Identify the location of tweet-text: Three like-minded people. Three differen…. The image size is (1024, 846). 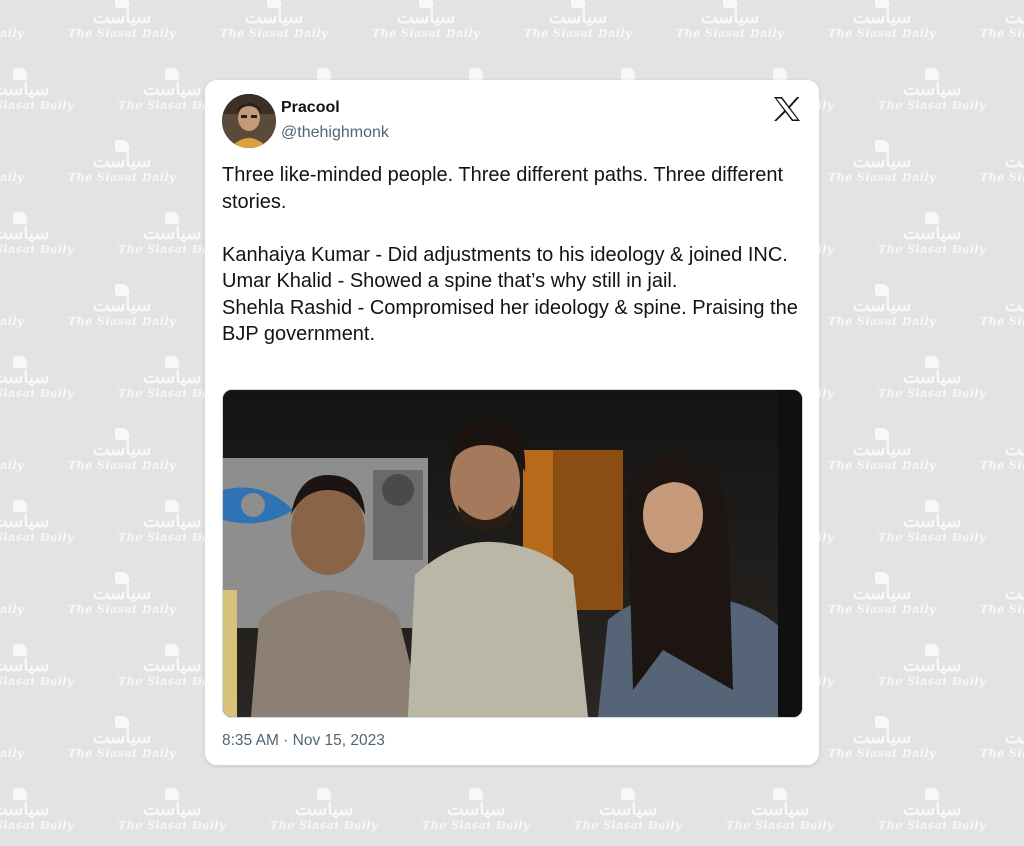
(510, 254).